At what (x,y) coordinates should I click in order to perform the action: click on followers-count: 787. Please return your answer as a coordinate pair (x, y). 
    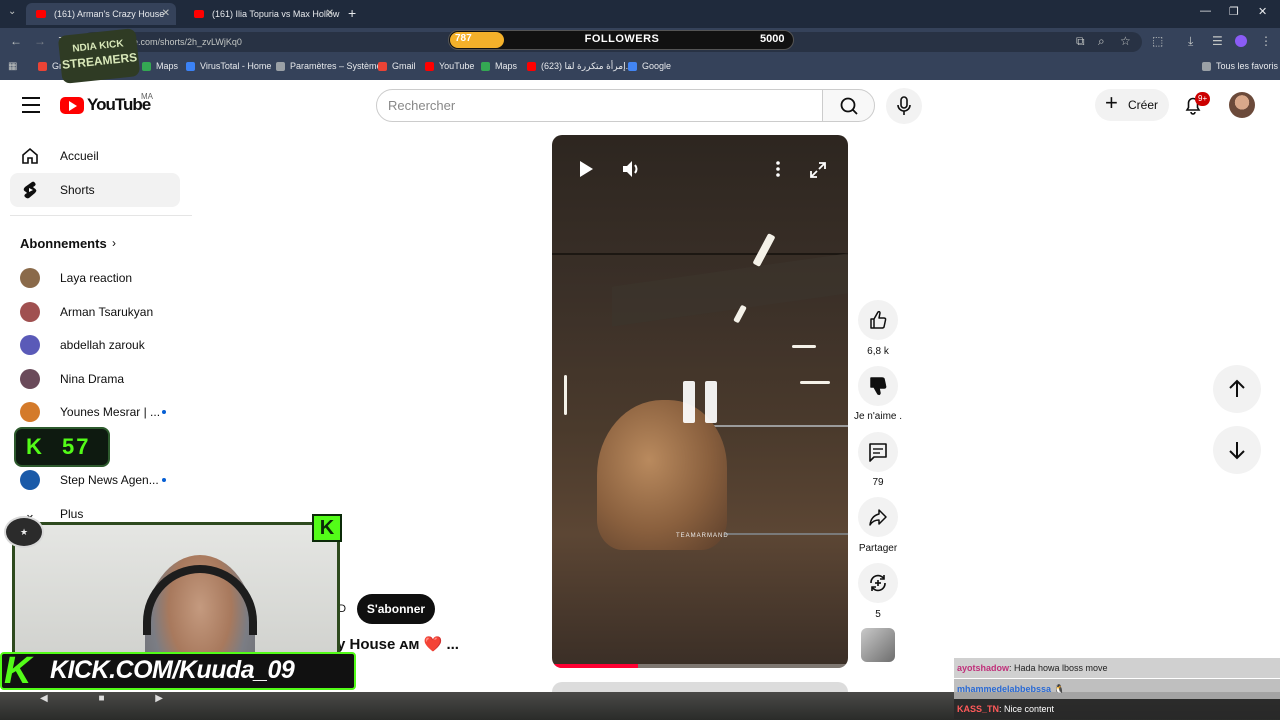
    Looking at the image, I should click on (463, 38).